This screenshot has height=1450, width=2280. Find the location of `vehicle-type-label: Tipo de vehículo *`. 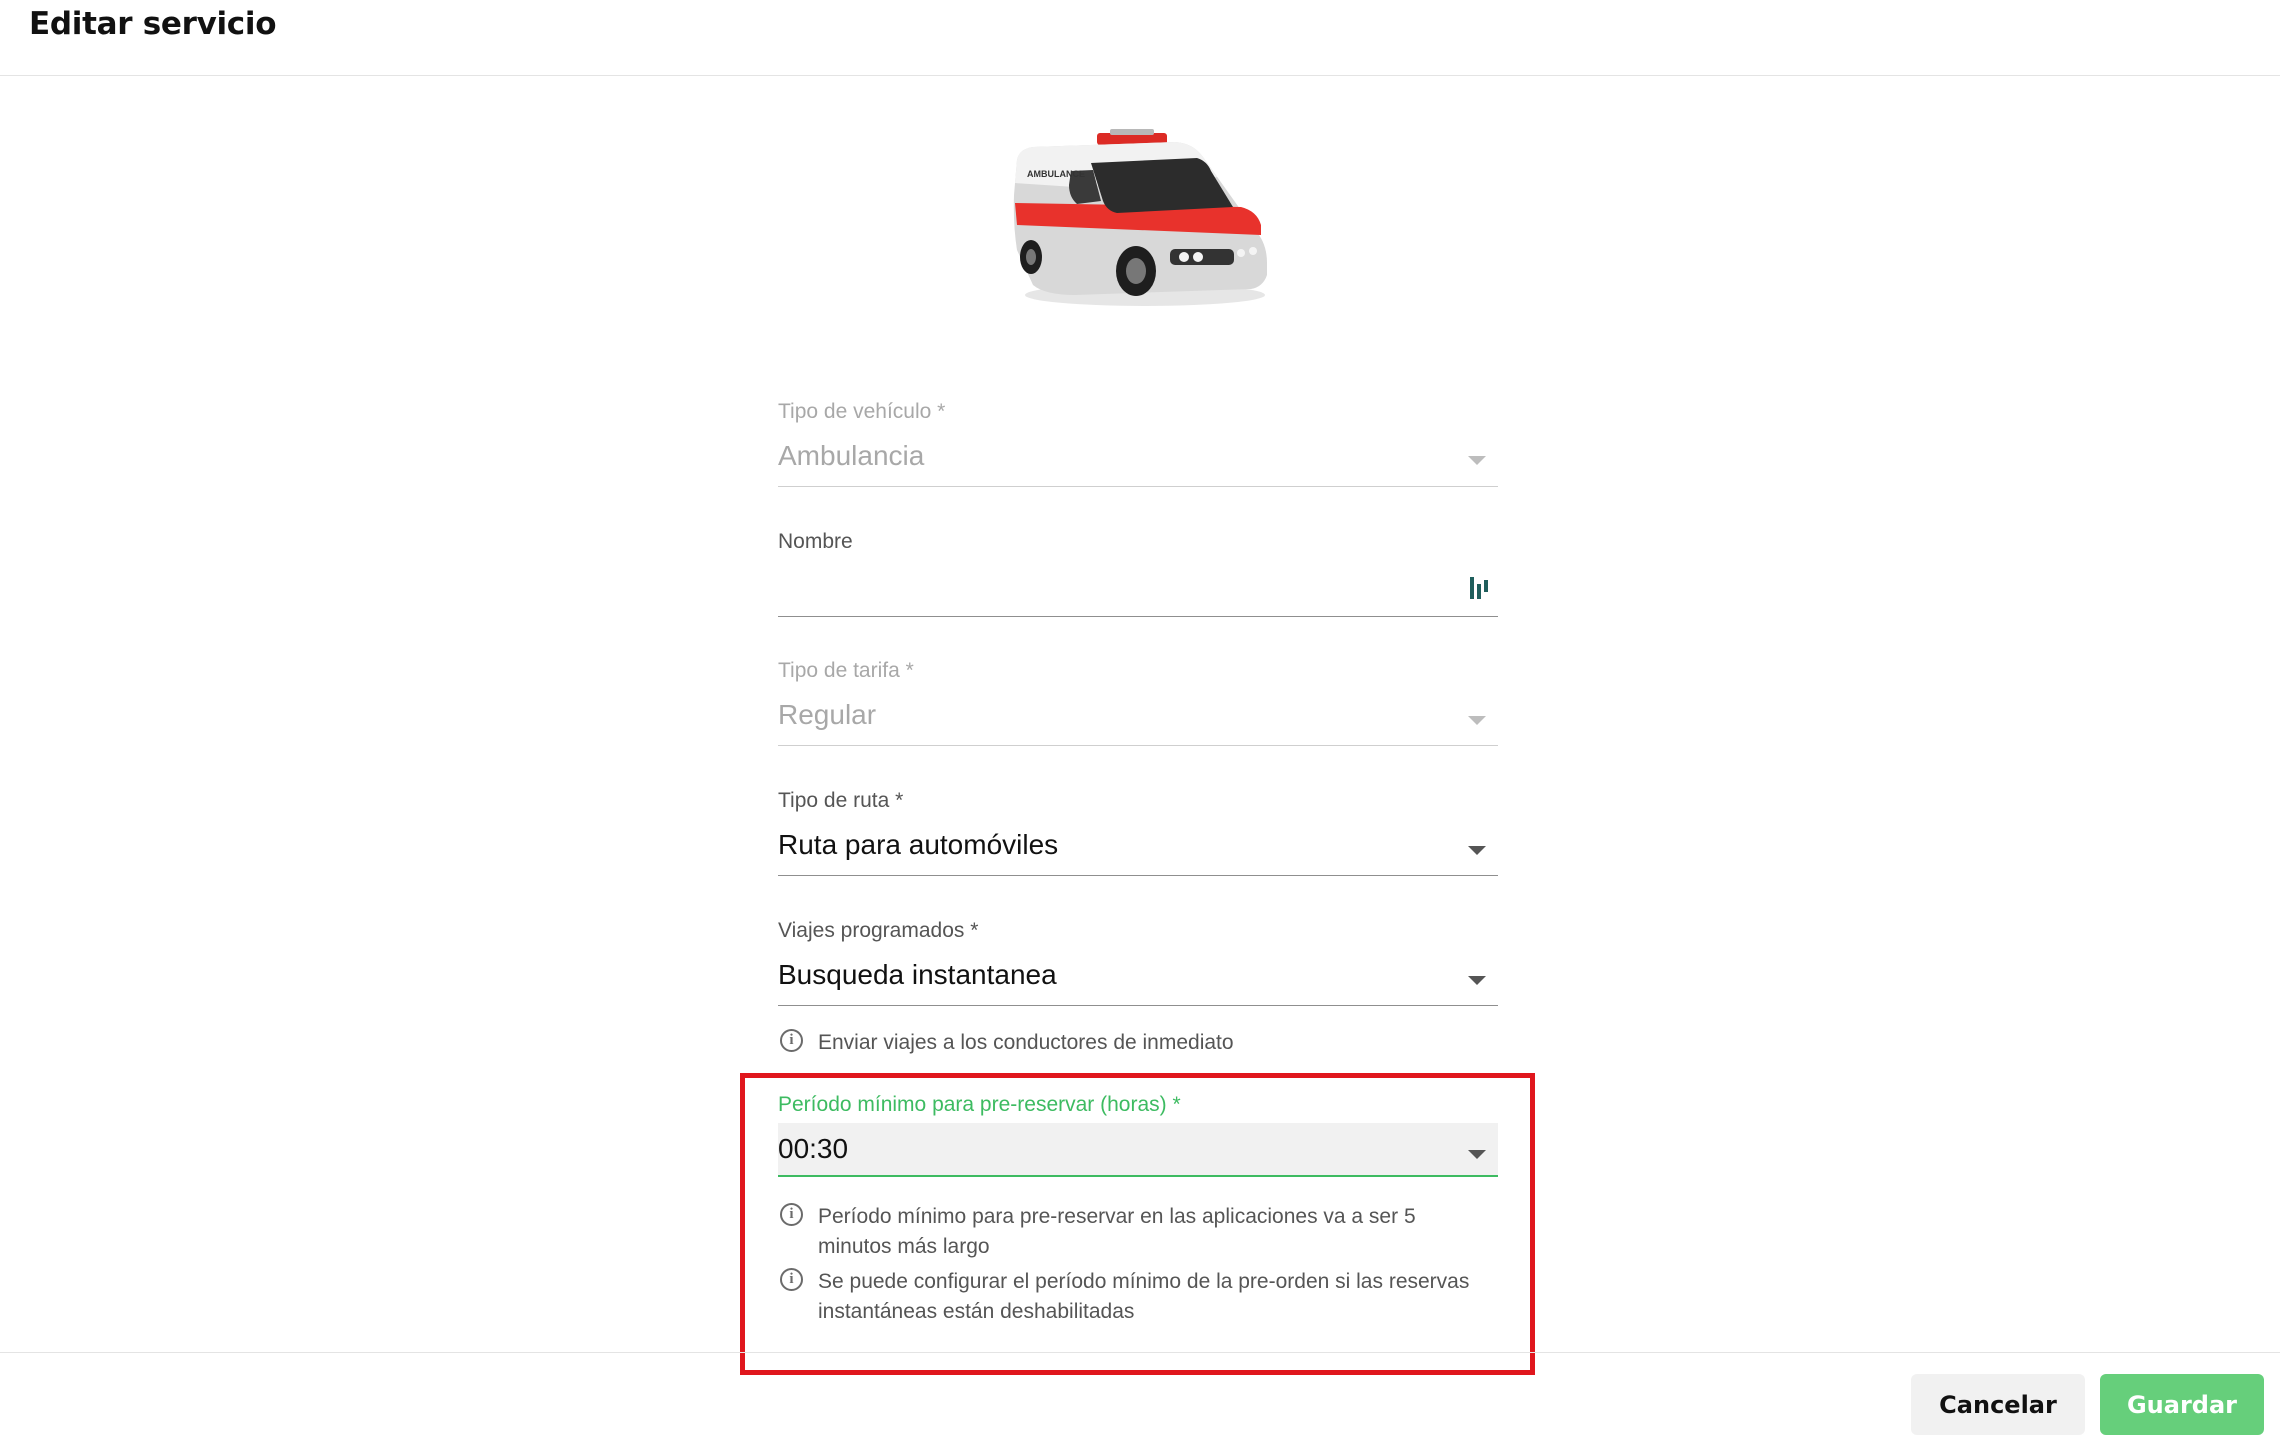

vehicle-type-label: Tipo de vehículo * is located at coordinates (862, 411).